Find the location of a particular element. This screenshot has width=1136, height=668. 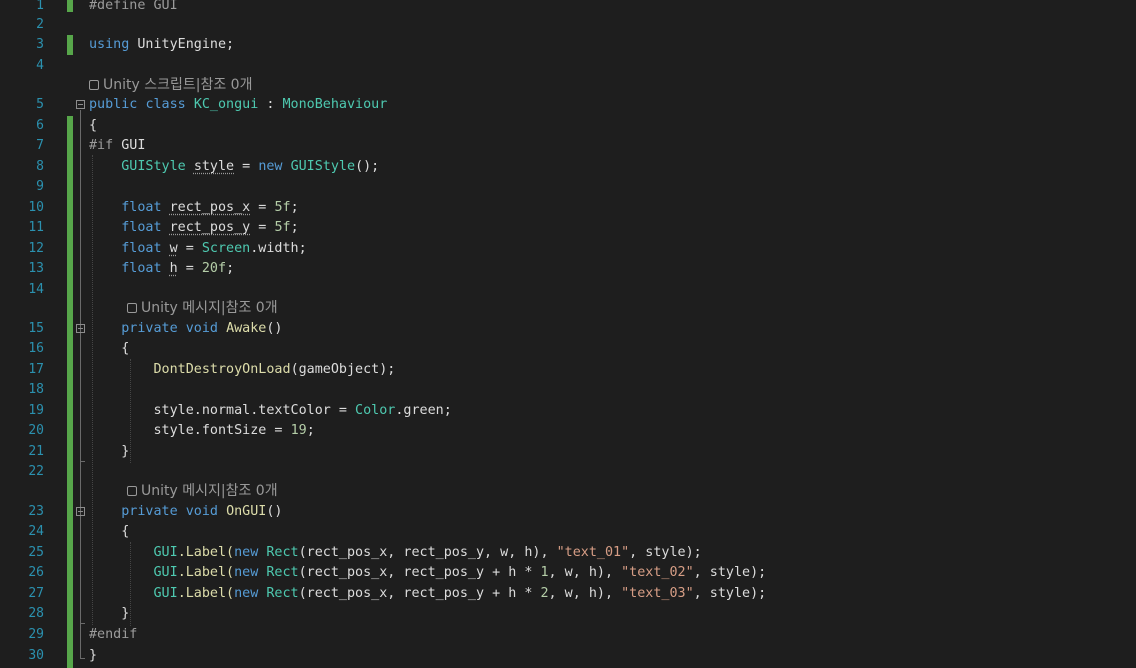

type: Color is located at coordinates (375, 410).